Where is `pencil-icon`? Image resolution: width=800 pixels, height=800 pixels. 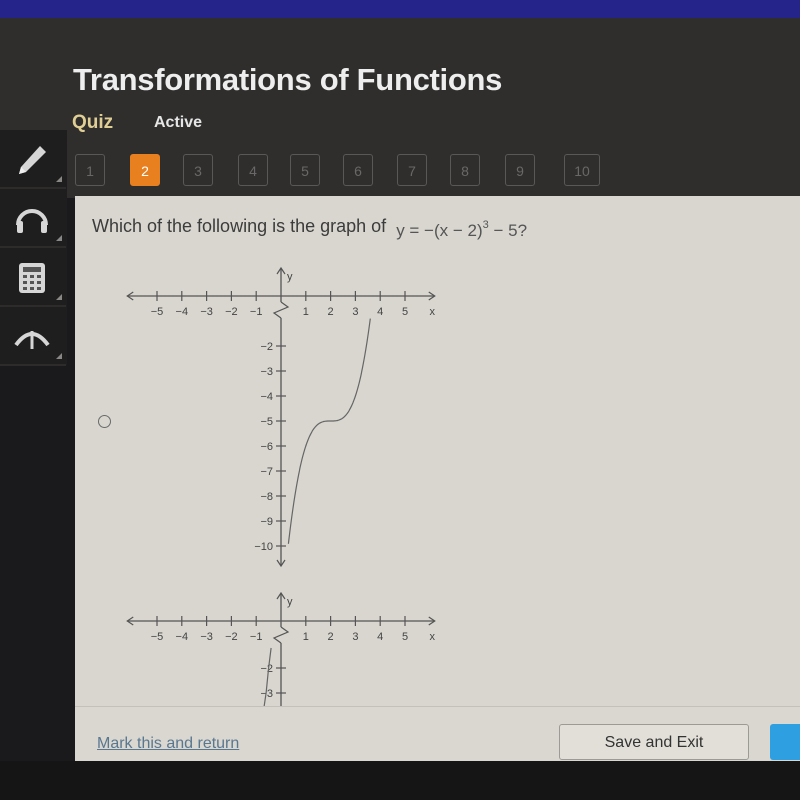
pencil-icon is located at coordinates (32, 160).